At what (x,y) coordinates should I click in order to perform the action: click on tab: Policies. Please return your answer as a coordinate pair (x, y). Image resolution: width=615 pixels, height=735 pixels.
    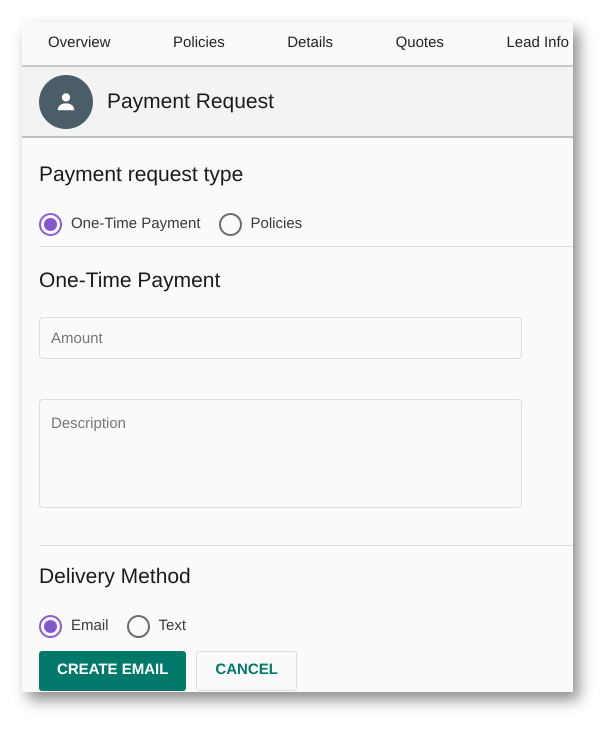
    Looking at the image, I should click on (199, 43).